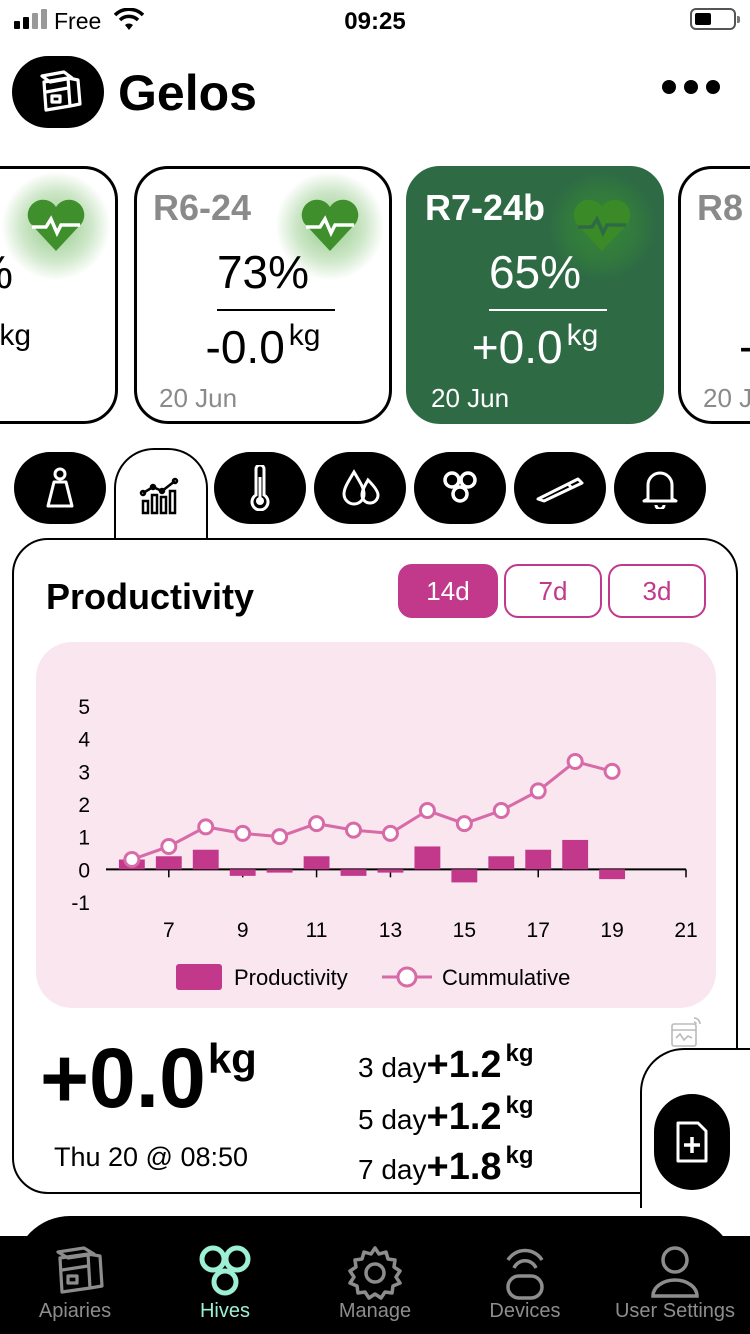 The height and width of the screenshot is (1334, 750). What do you see at coordinates (80, 1270) in the screenshot?
I see `apiaries-icon` at bounding box center [80, 1270].